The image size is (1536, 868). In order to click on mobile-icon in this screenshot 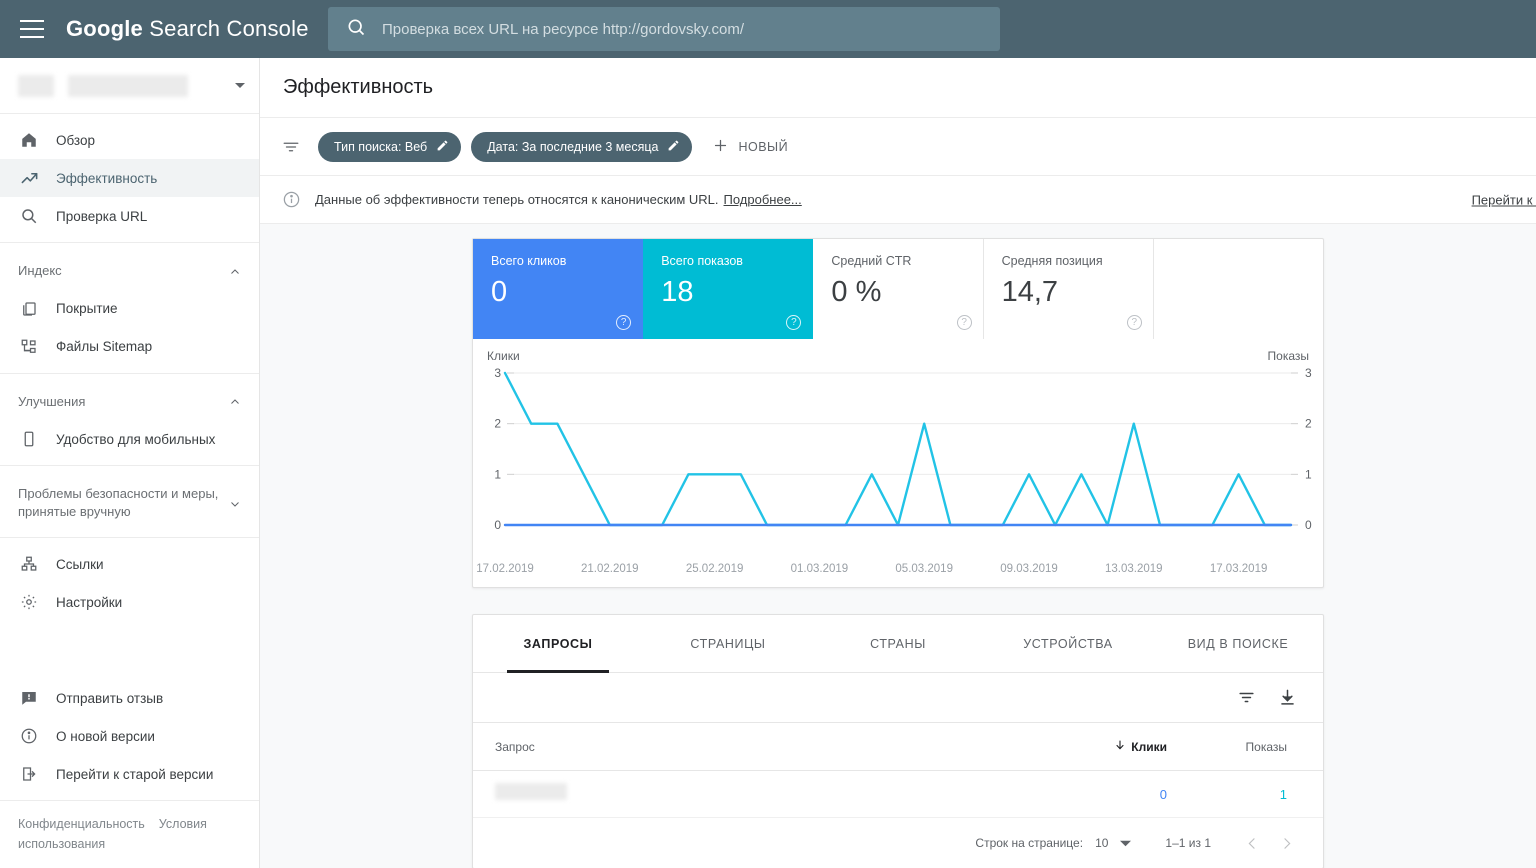, I will do `click(29, 439)`.